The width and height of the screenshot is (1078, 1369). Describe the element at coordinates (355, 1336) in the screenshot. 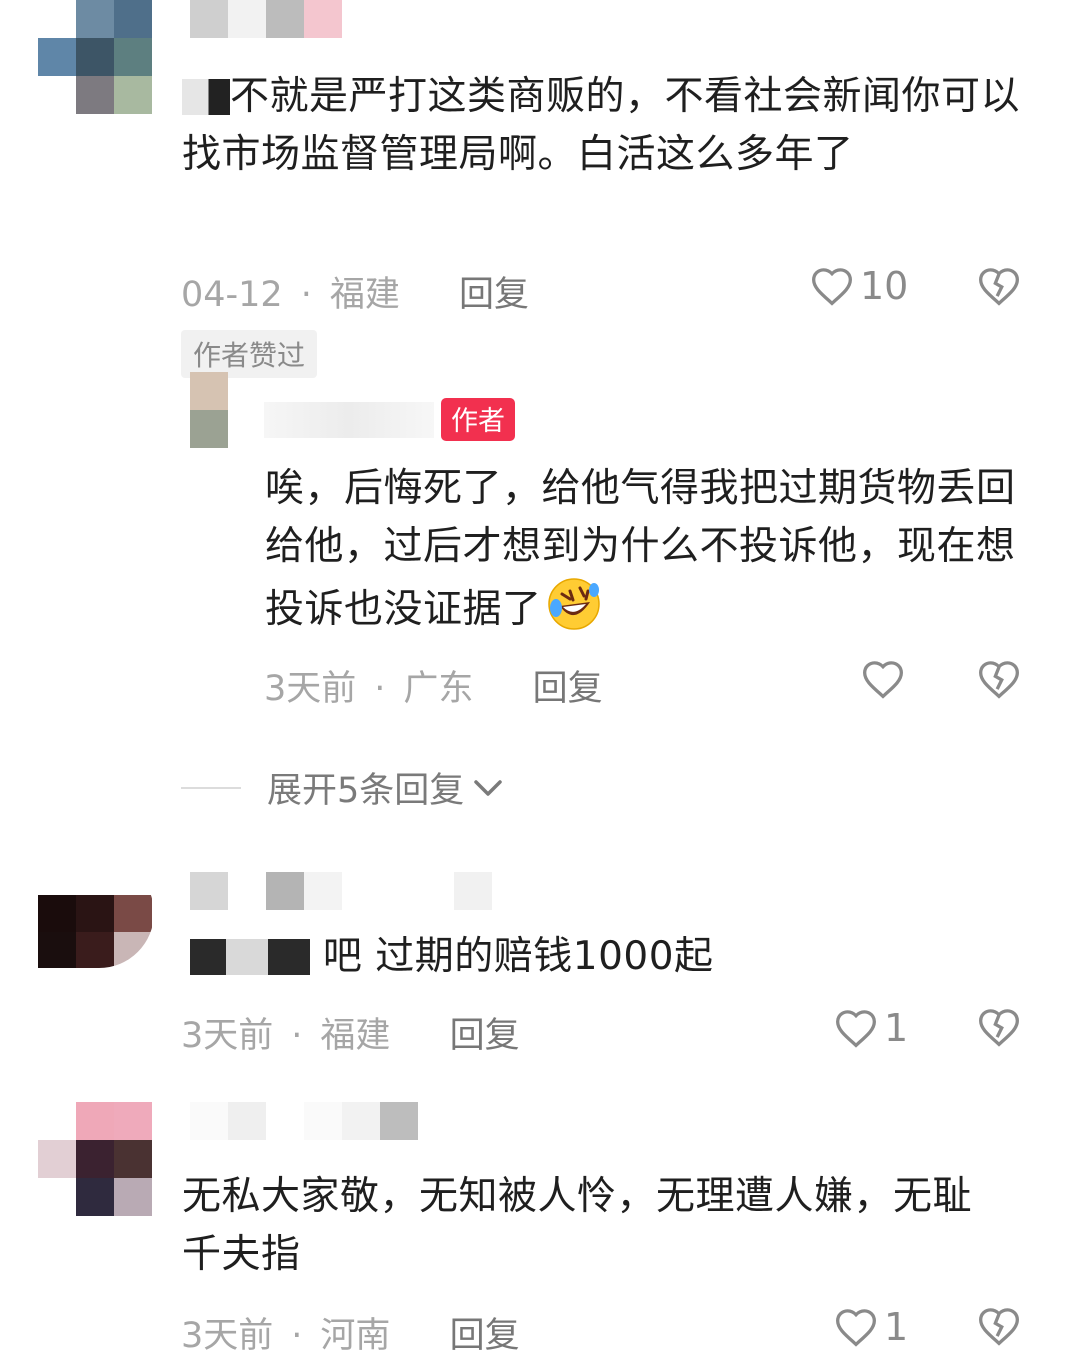

I see `comment-location: 河南` at that location.